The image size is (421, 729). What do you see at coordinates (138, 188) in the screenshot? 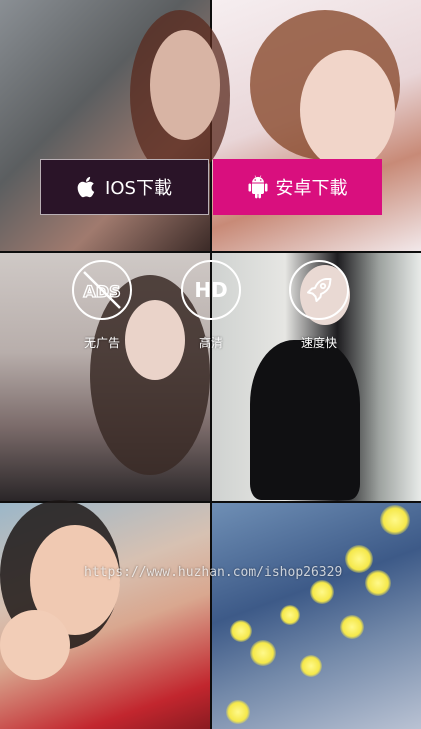
I see `ios-download-label: IOS下載` at bounding box center [138, 188].